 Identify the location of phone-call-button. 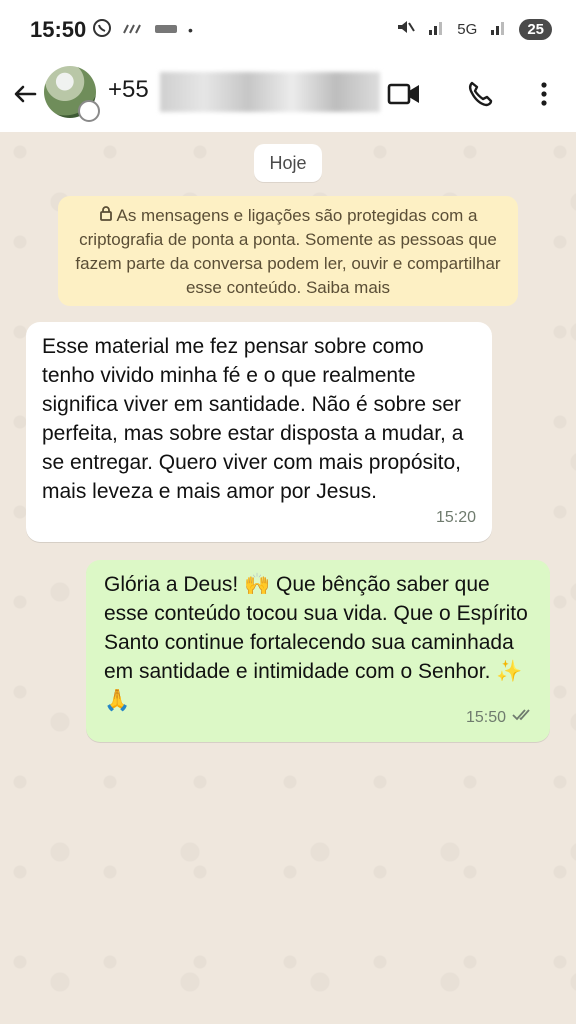
(480, 96).